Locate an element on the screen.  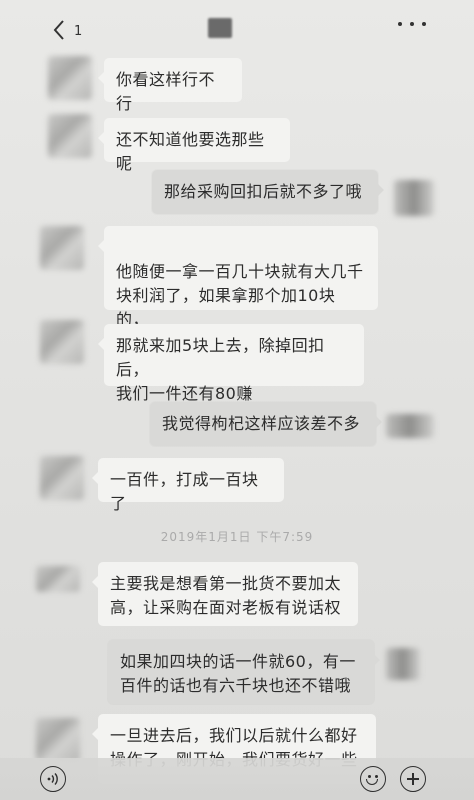
voice-icon is located at coordinates (52, 779).